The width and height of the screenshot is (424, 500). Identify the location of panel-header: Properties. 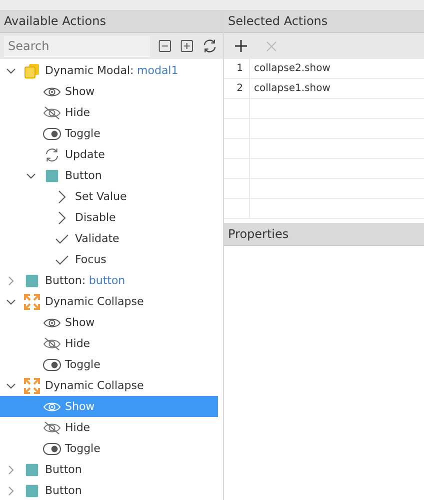
(324, 234).